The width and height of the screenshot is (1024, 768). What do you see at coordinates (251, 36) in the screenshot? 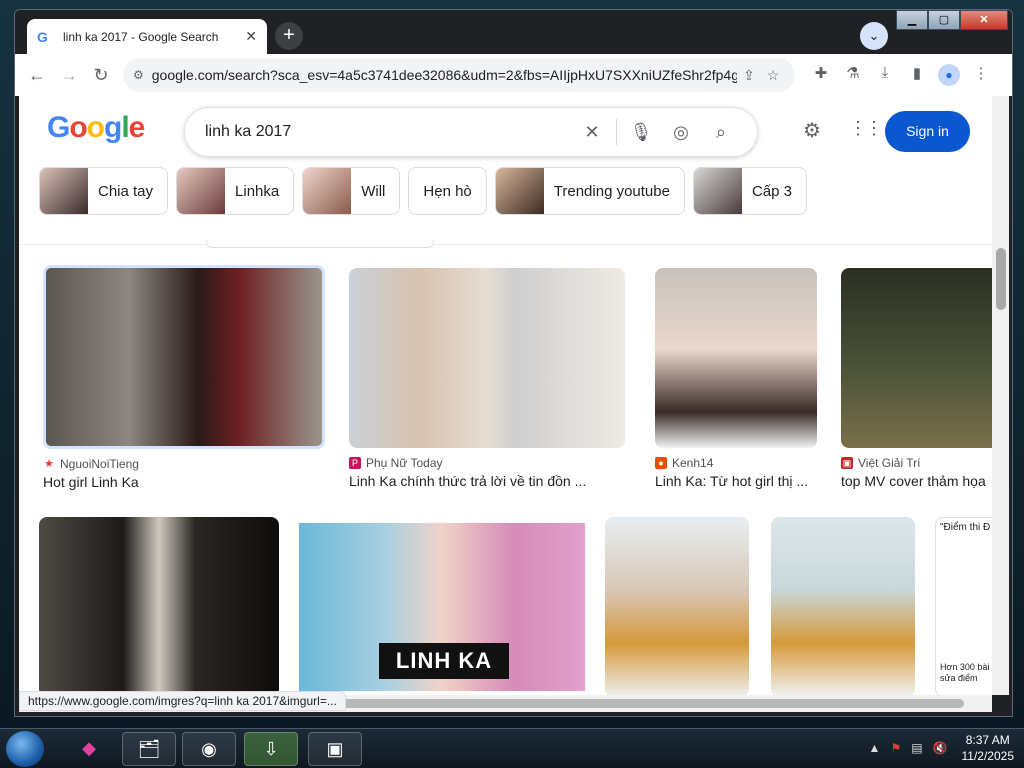
I see `tab-close-icon: ✕` at bounding box center [251, 36].